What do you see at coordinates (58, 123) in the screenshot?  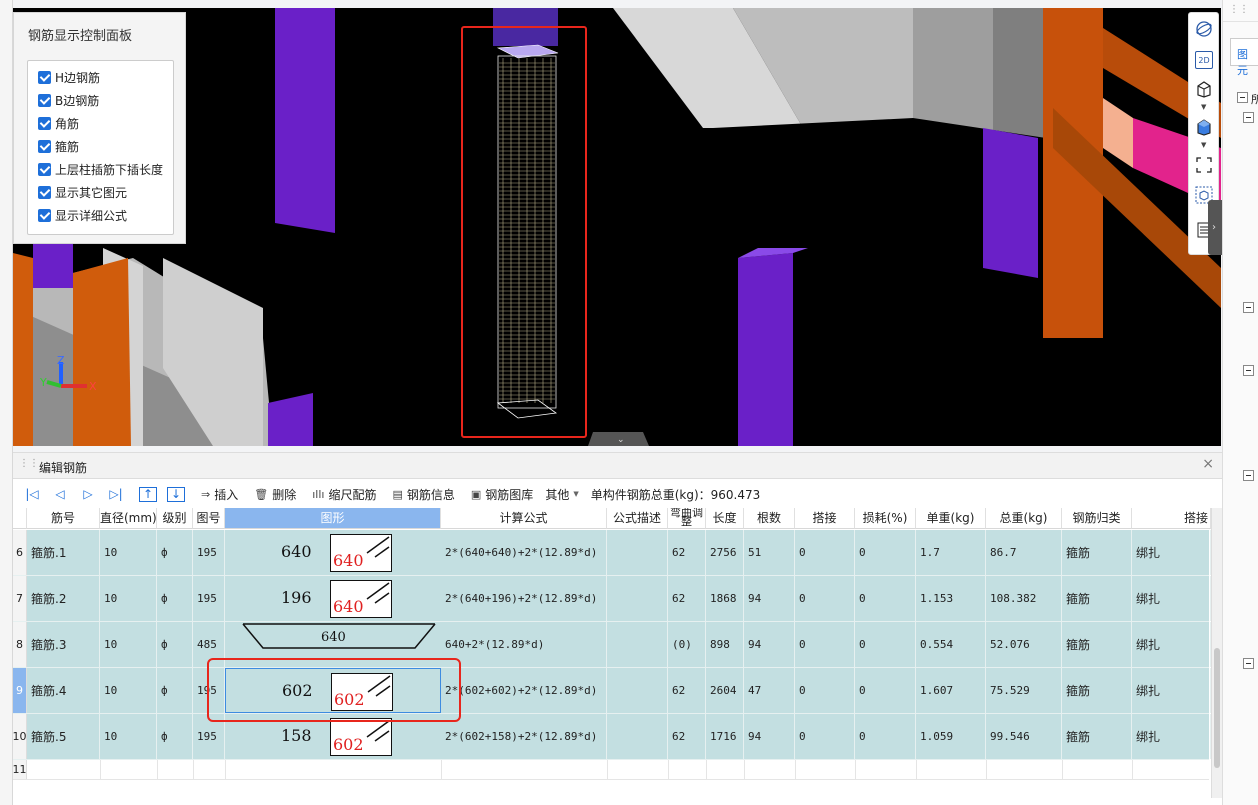 I see `option-corner-rebar: 角筋` at bounding box center [58, 123].